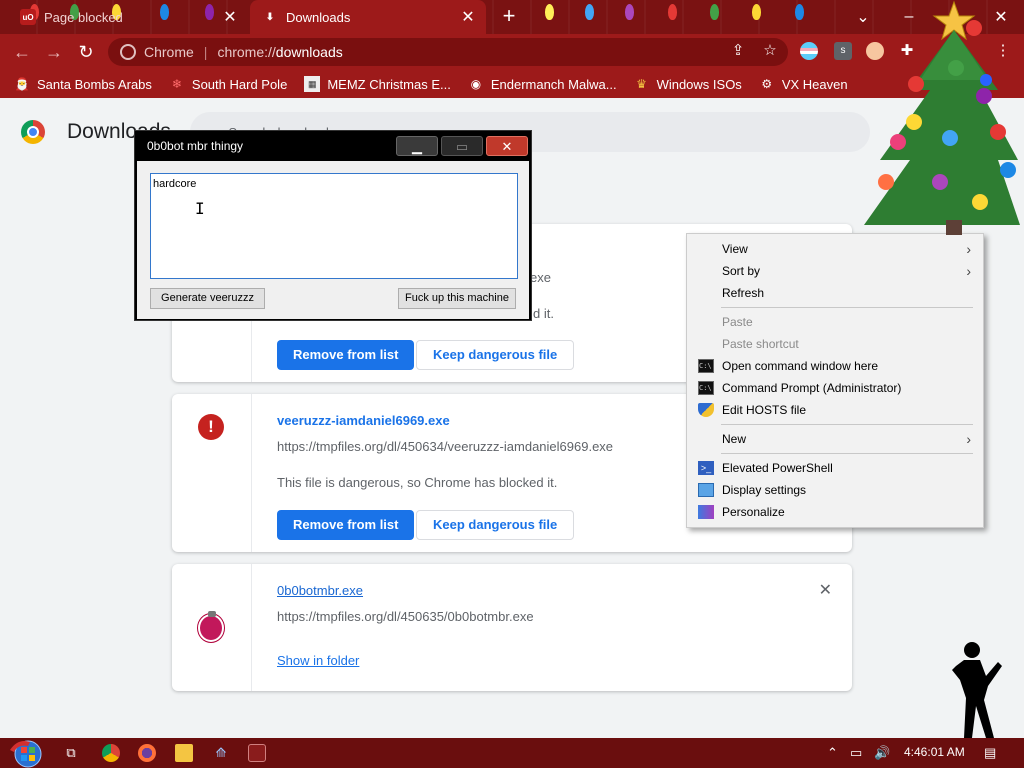 The width and height of the screenshot is (1024, 768). What do you see at coordinates (71, 753) in the screenshot?
I see `task-view-icon: ⧉` at bounding box center [71, 753].